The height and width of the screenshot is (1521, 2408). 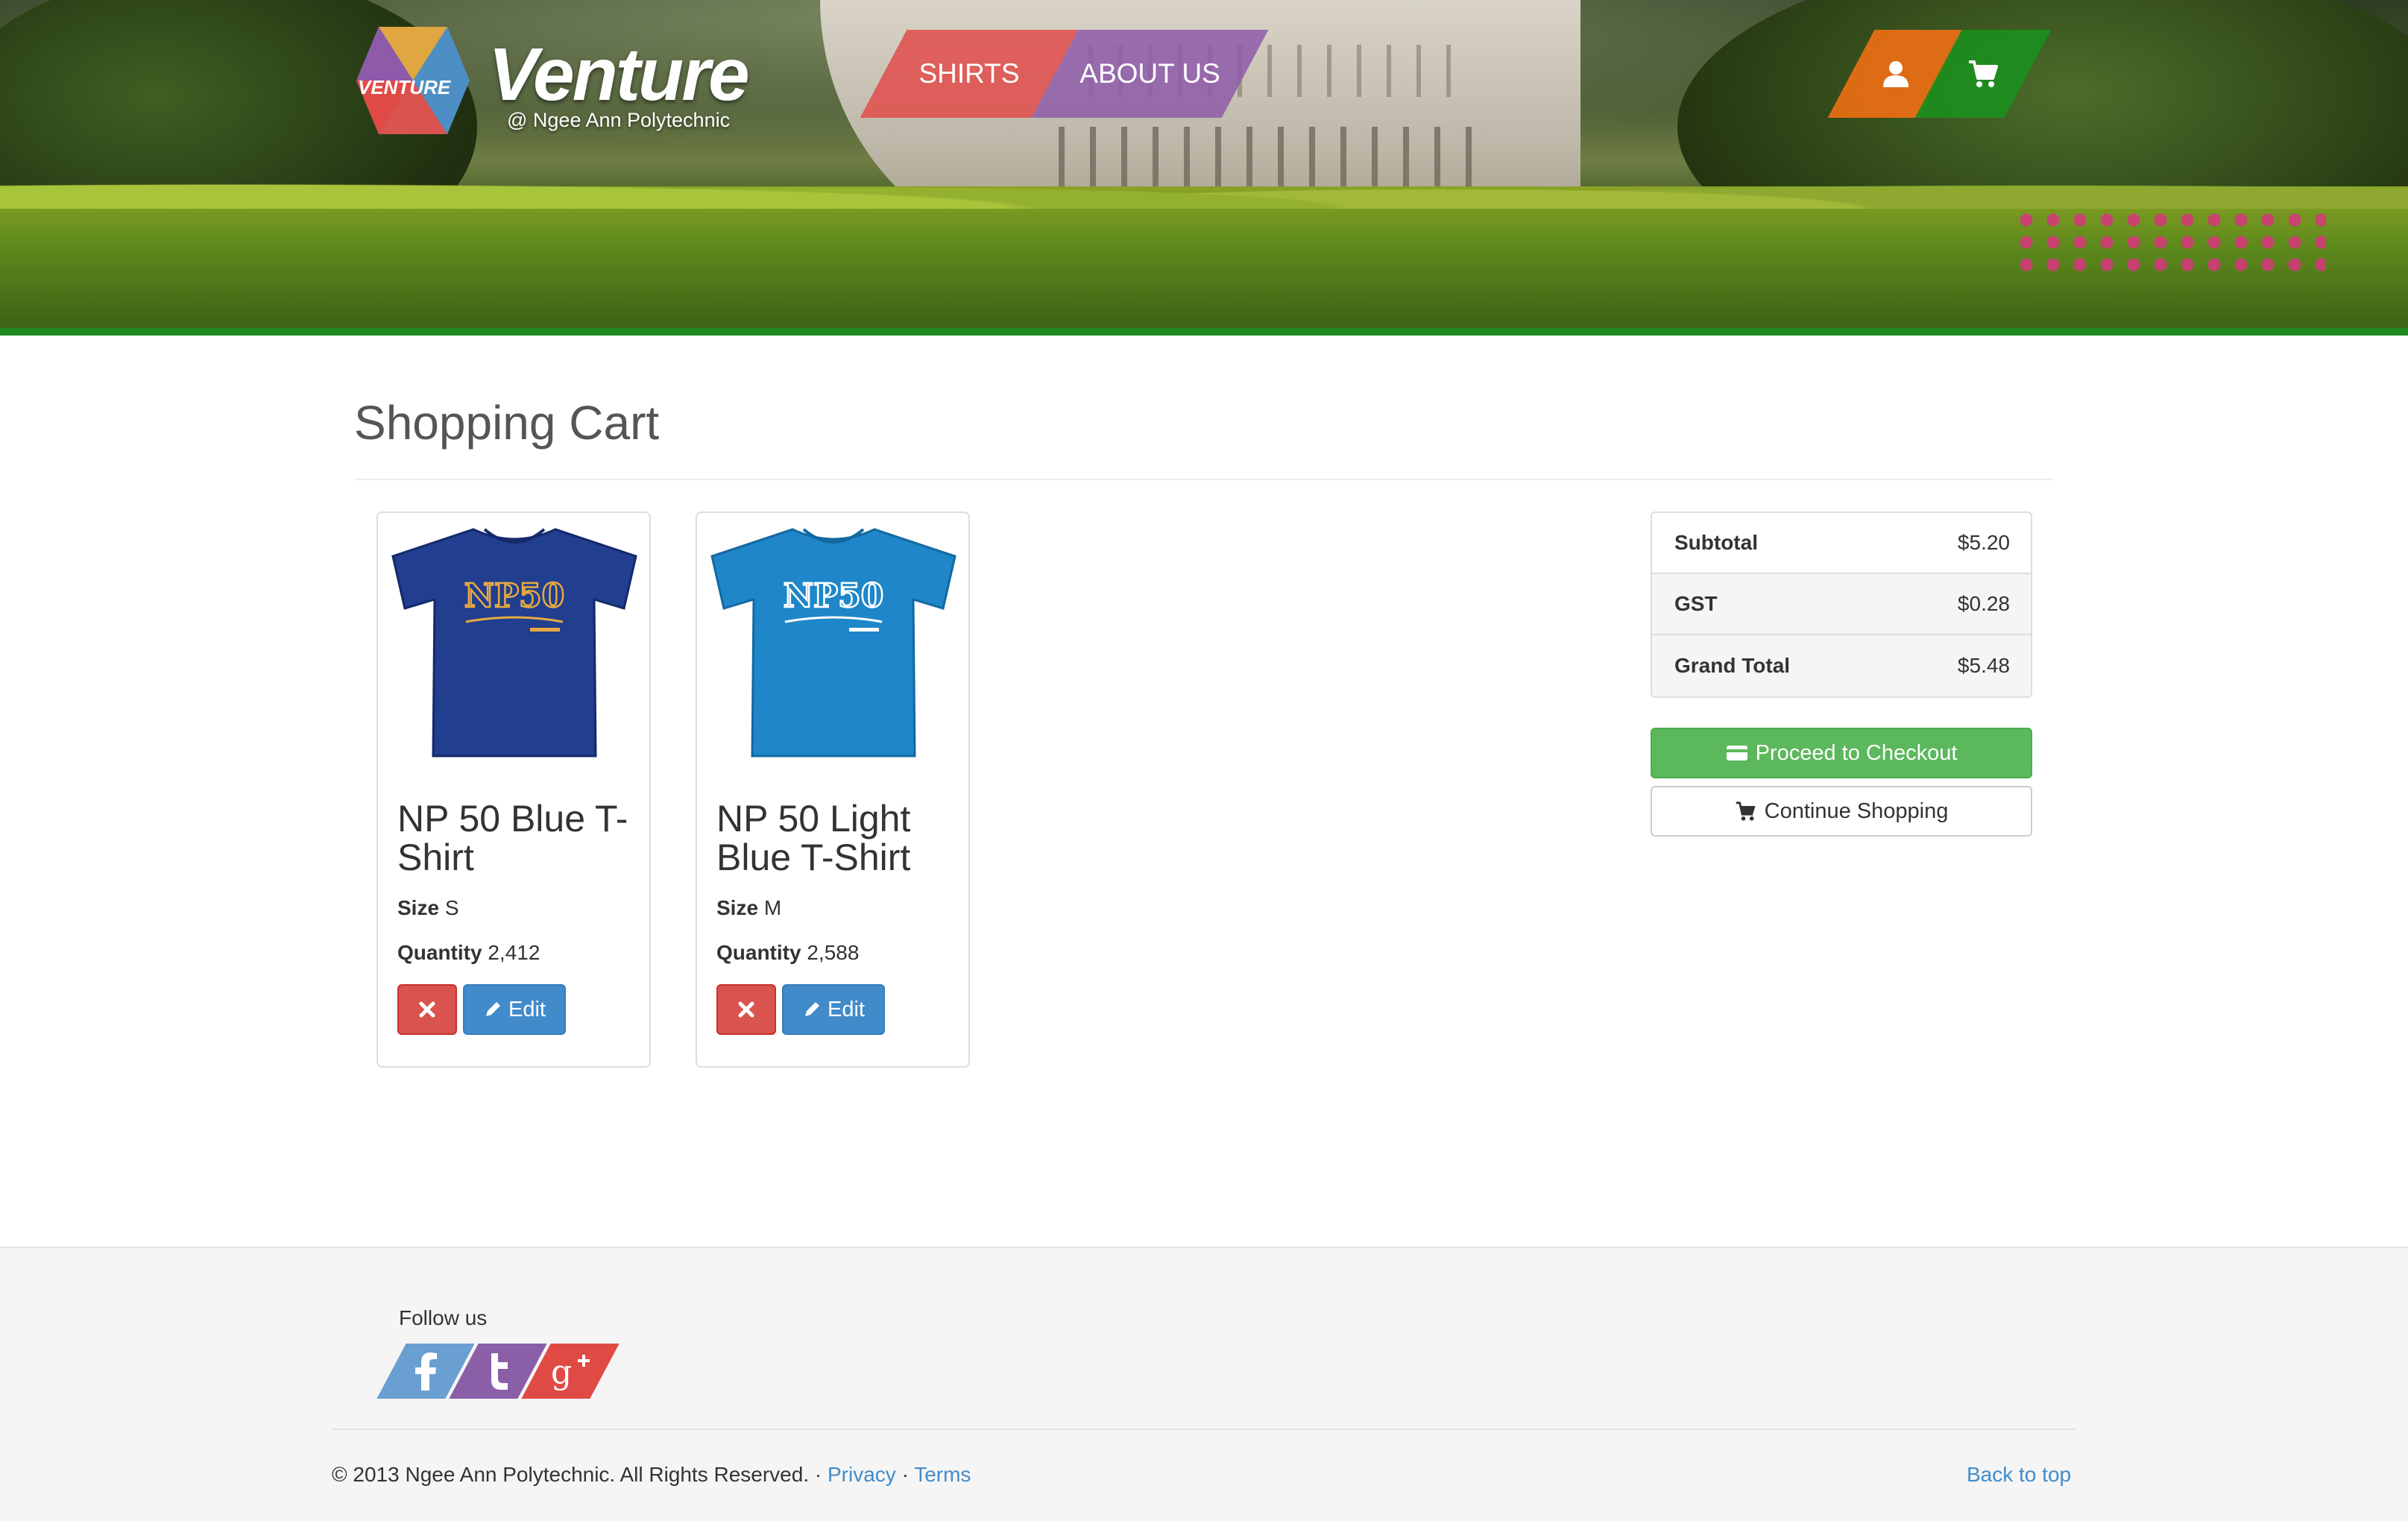 I want to click on facebook-link, so click(x=426, y=1371).